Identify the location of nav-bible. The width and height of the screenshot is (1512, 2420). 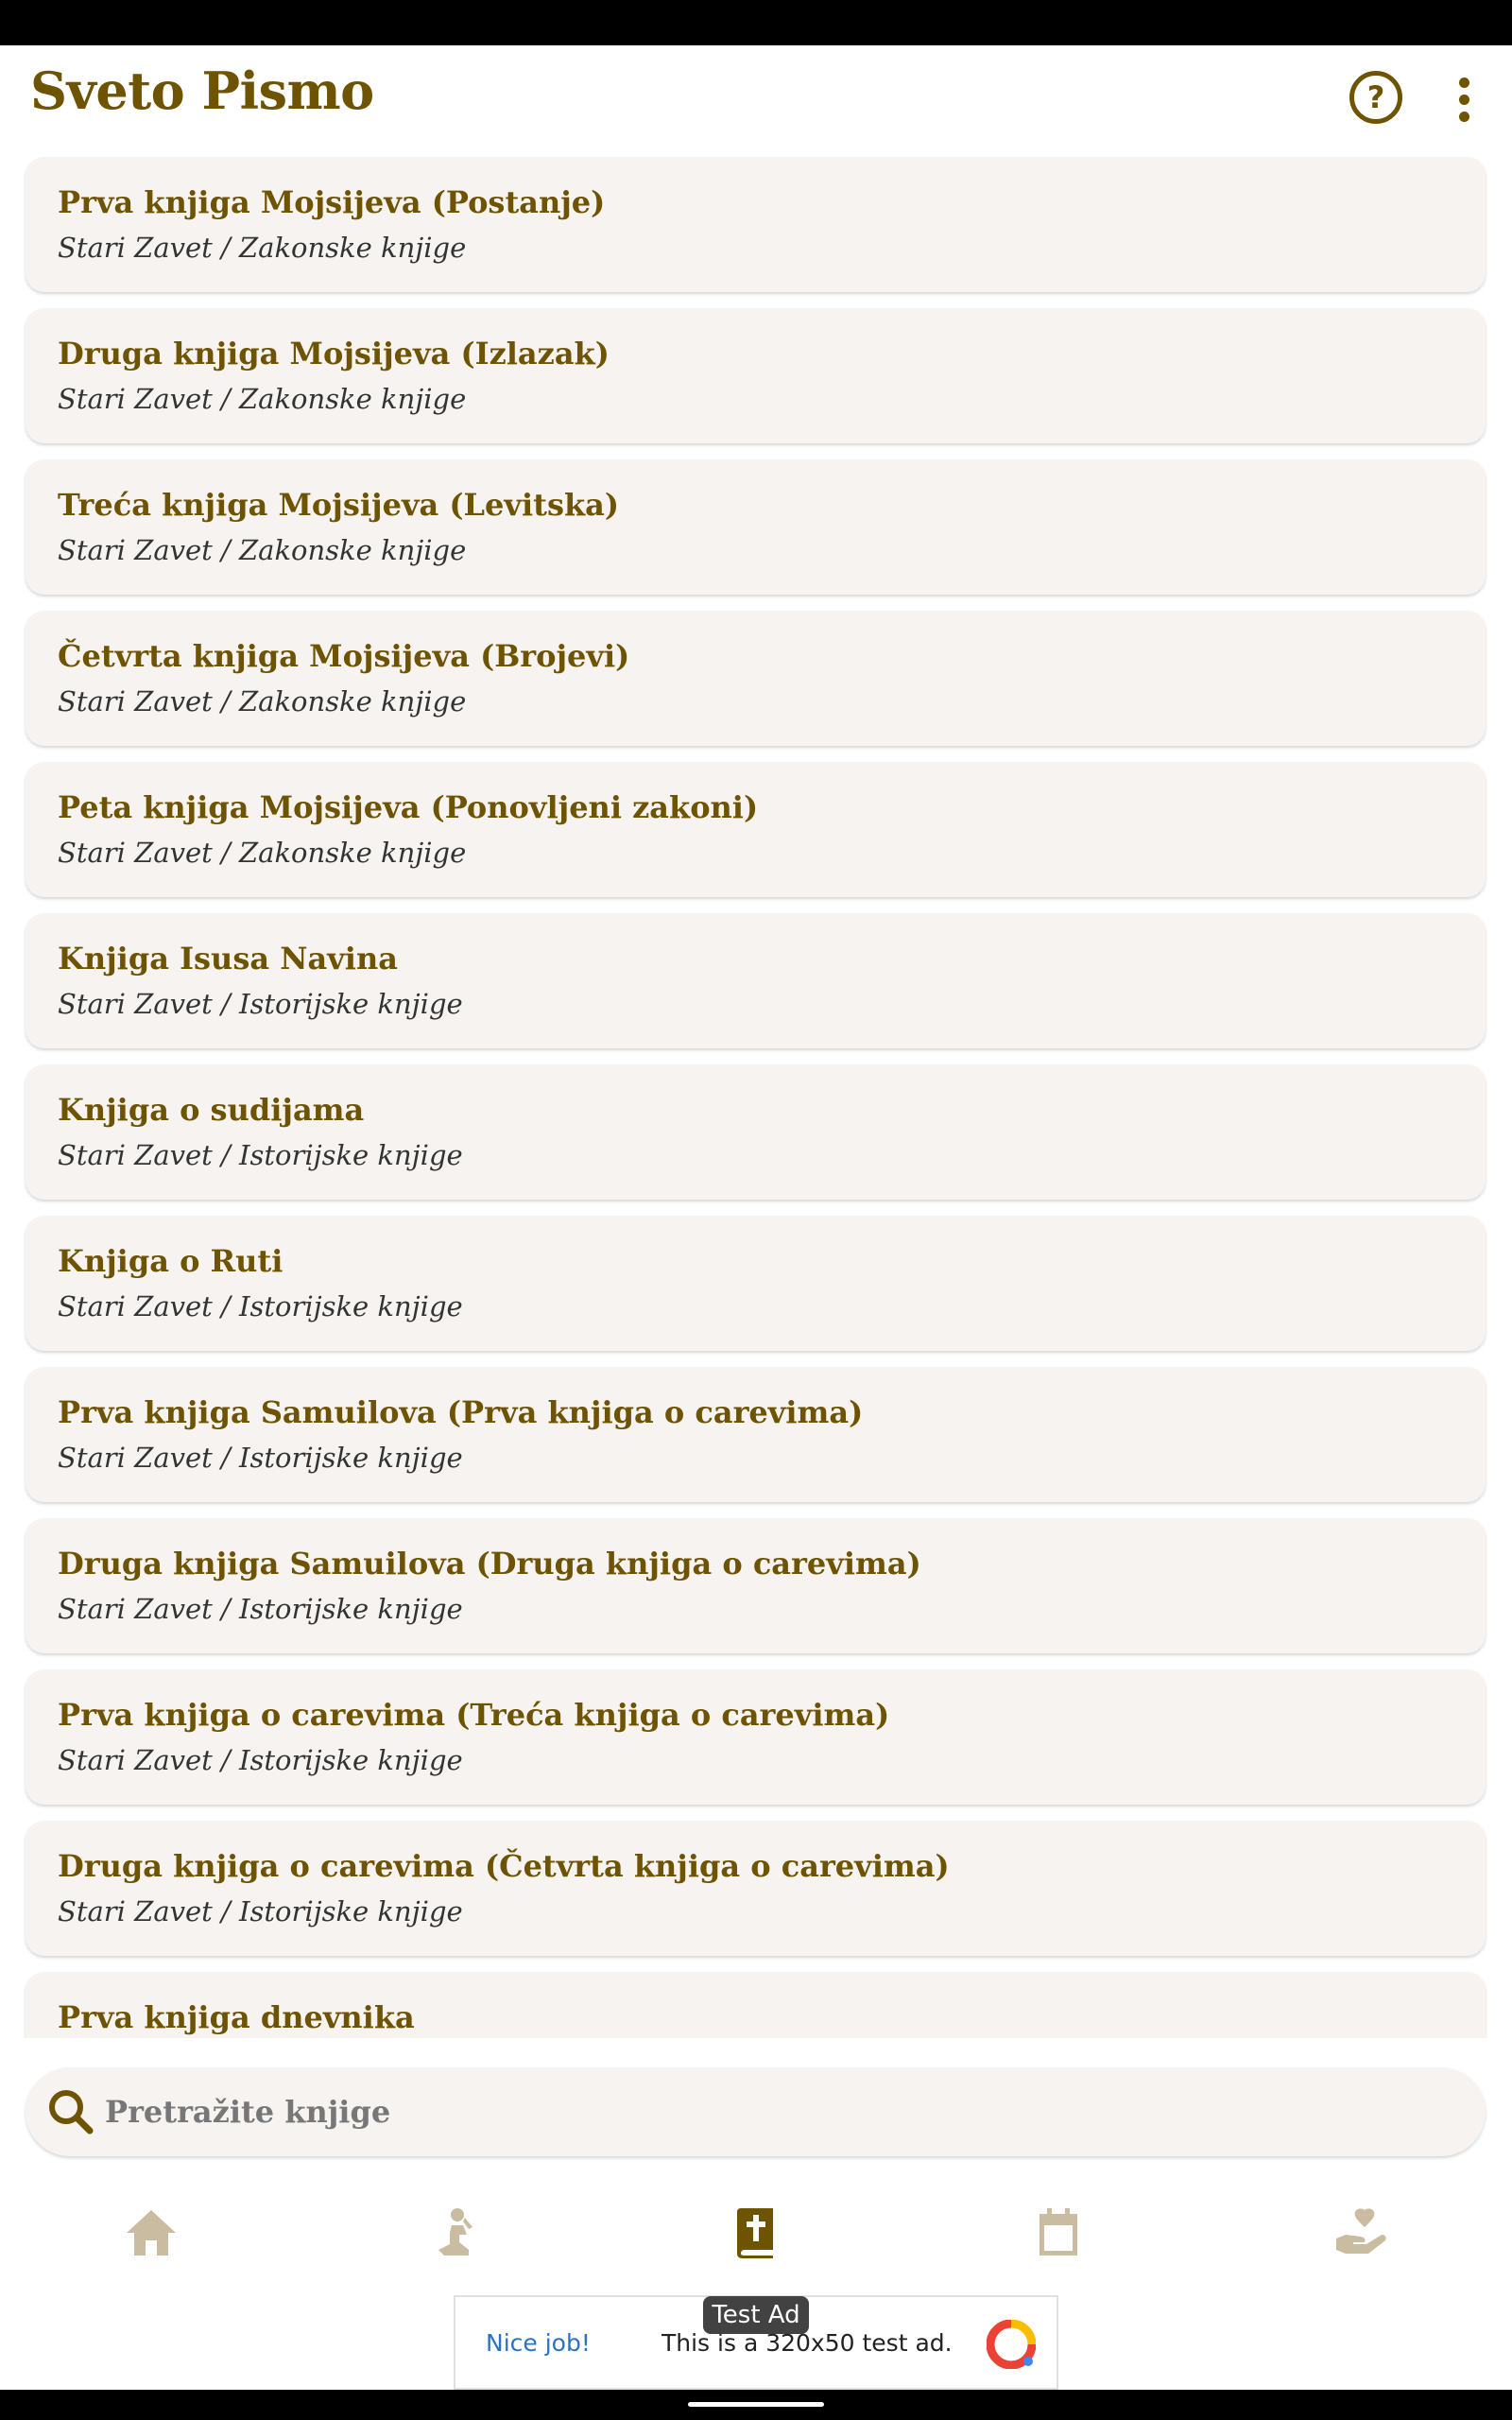
(756, 2233).